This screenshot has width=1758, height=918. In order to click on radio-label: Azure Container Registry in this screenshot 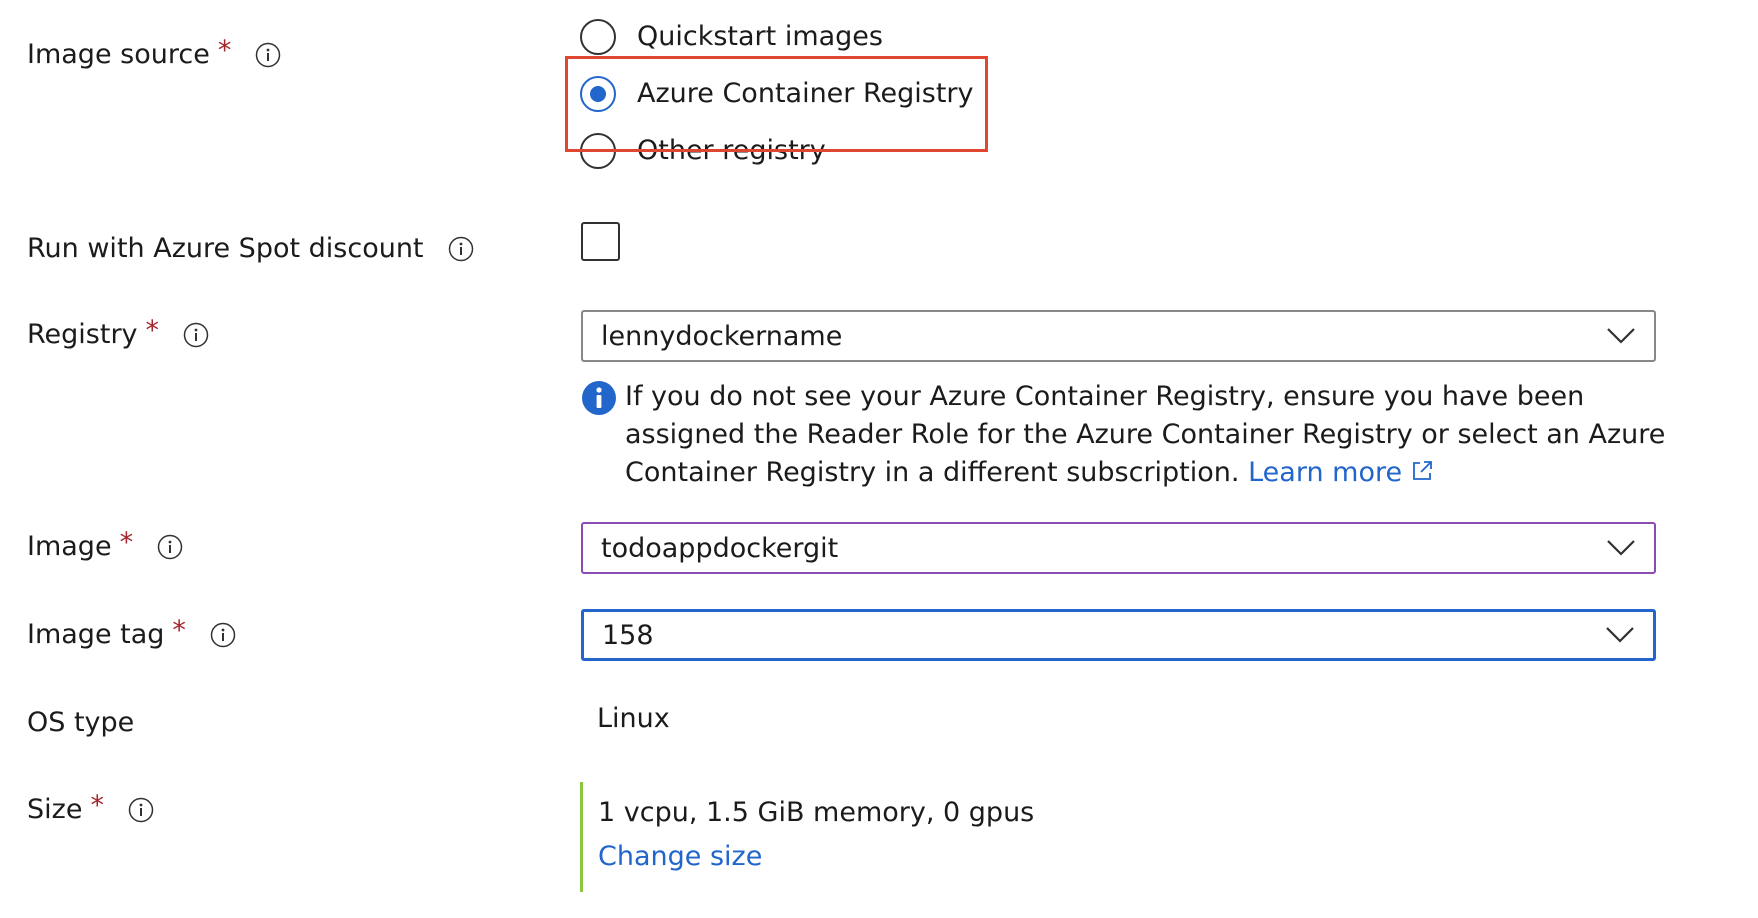, I will do `click(805, 93)`.